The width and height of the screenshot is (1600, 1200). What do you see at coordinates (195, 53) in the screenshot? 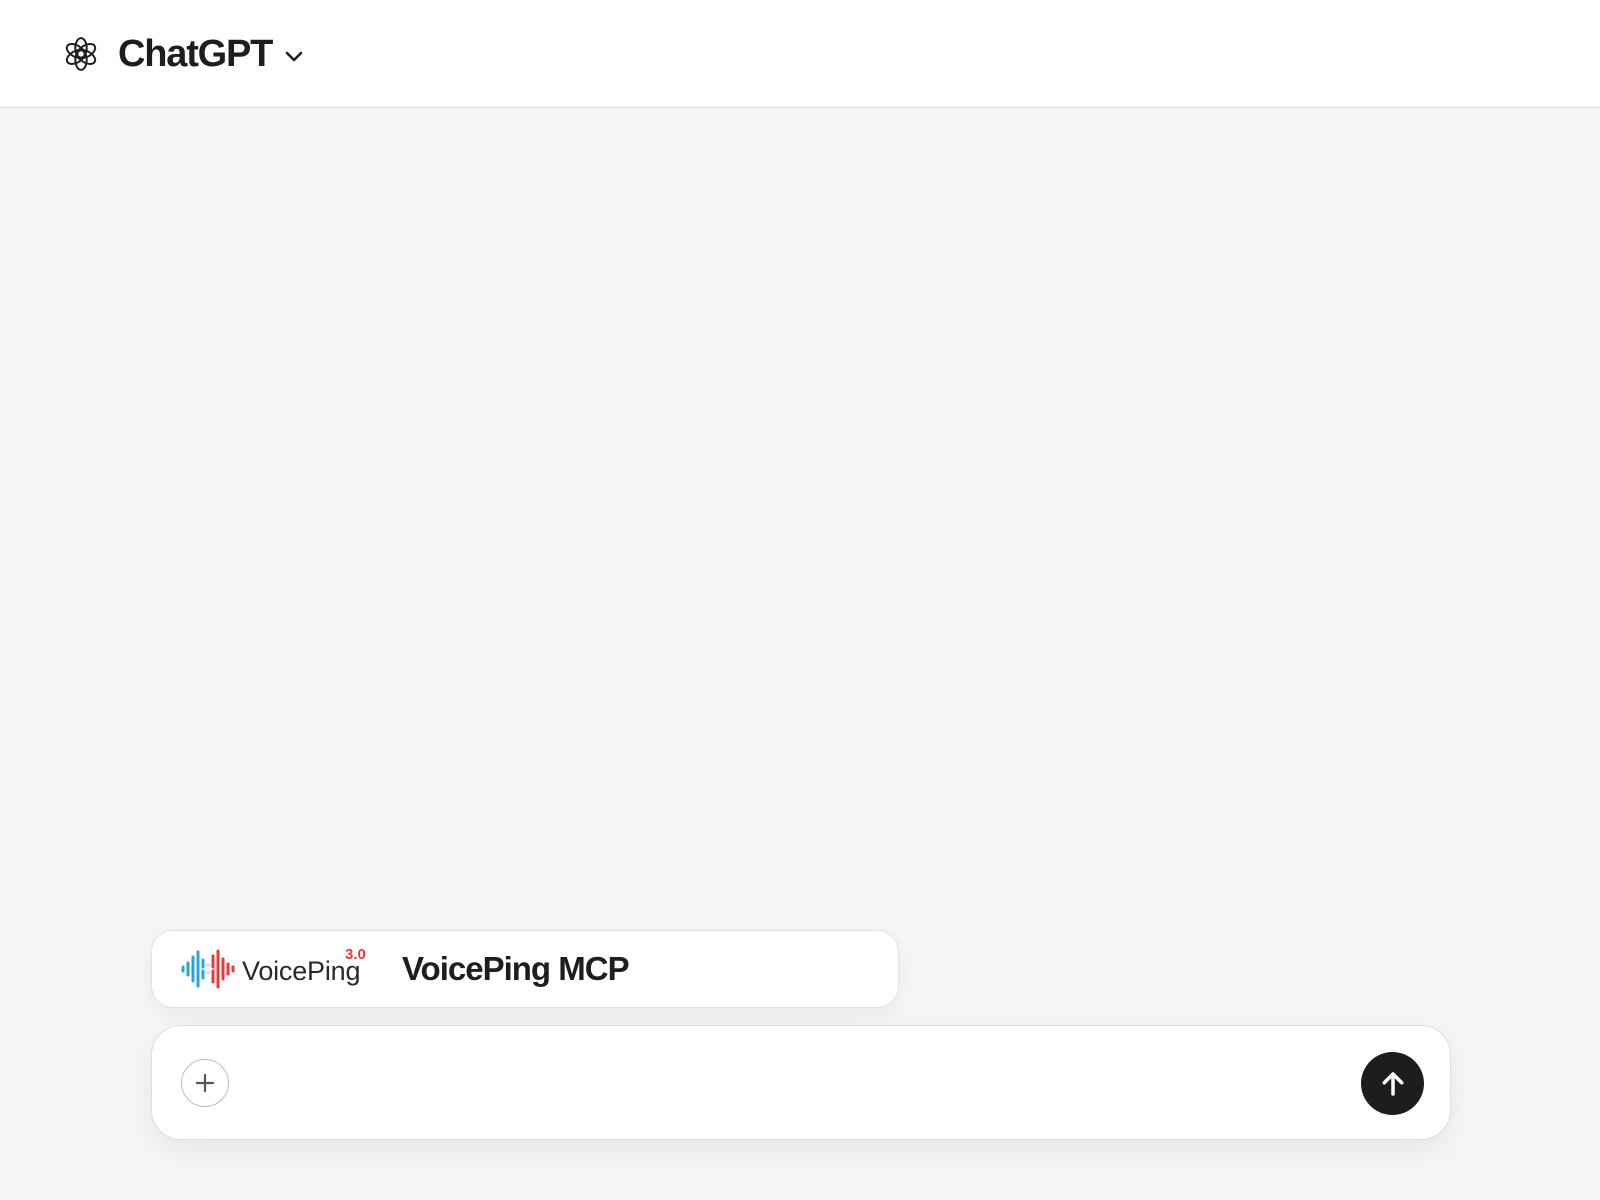
I see `app-title: ChatGPT` at bounding box center [195, 53].